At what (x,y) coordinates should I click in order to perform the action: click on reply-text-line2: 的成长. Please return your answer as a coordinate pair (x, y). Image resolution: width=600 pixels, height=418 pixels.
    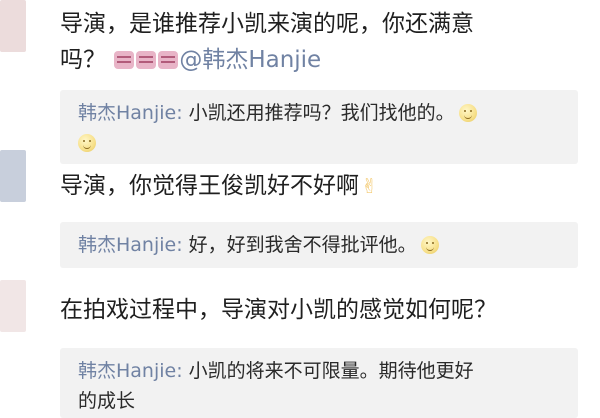
    Looking at the image, I should click on (107, 401).